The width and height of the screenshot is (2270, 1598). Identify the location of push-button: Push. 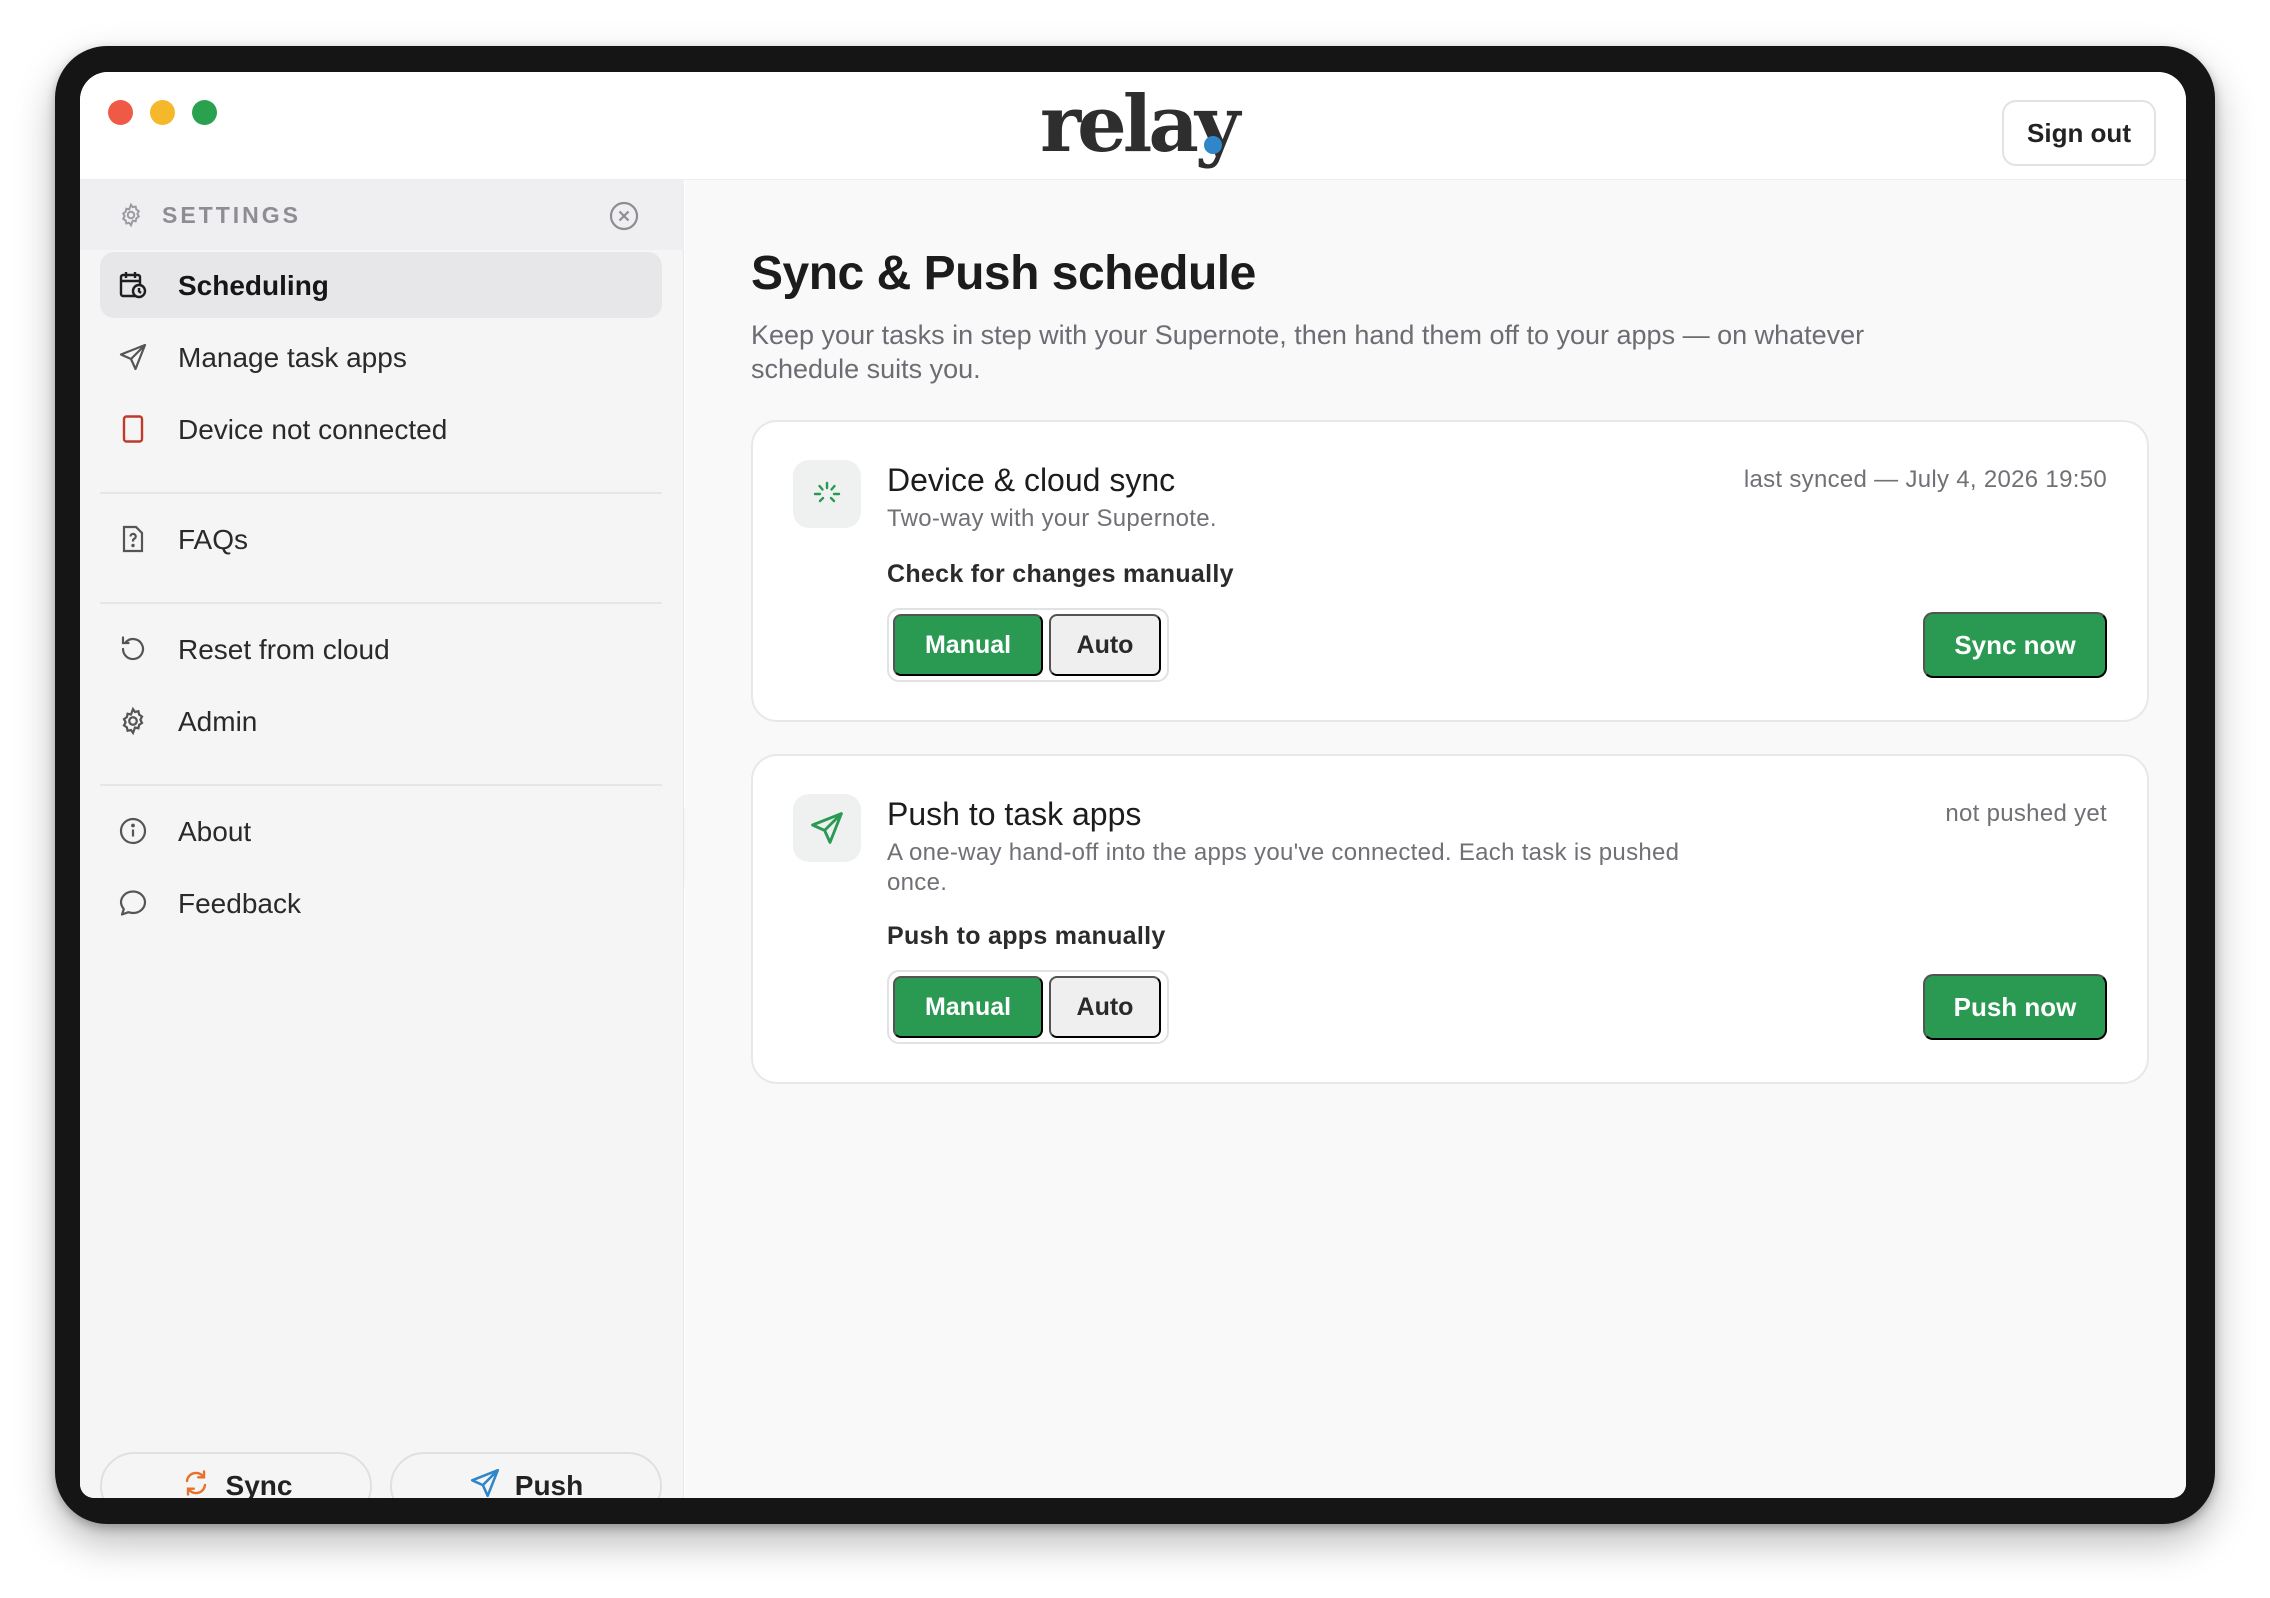
(526, 1475).